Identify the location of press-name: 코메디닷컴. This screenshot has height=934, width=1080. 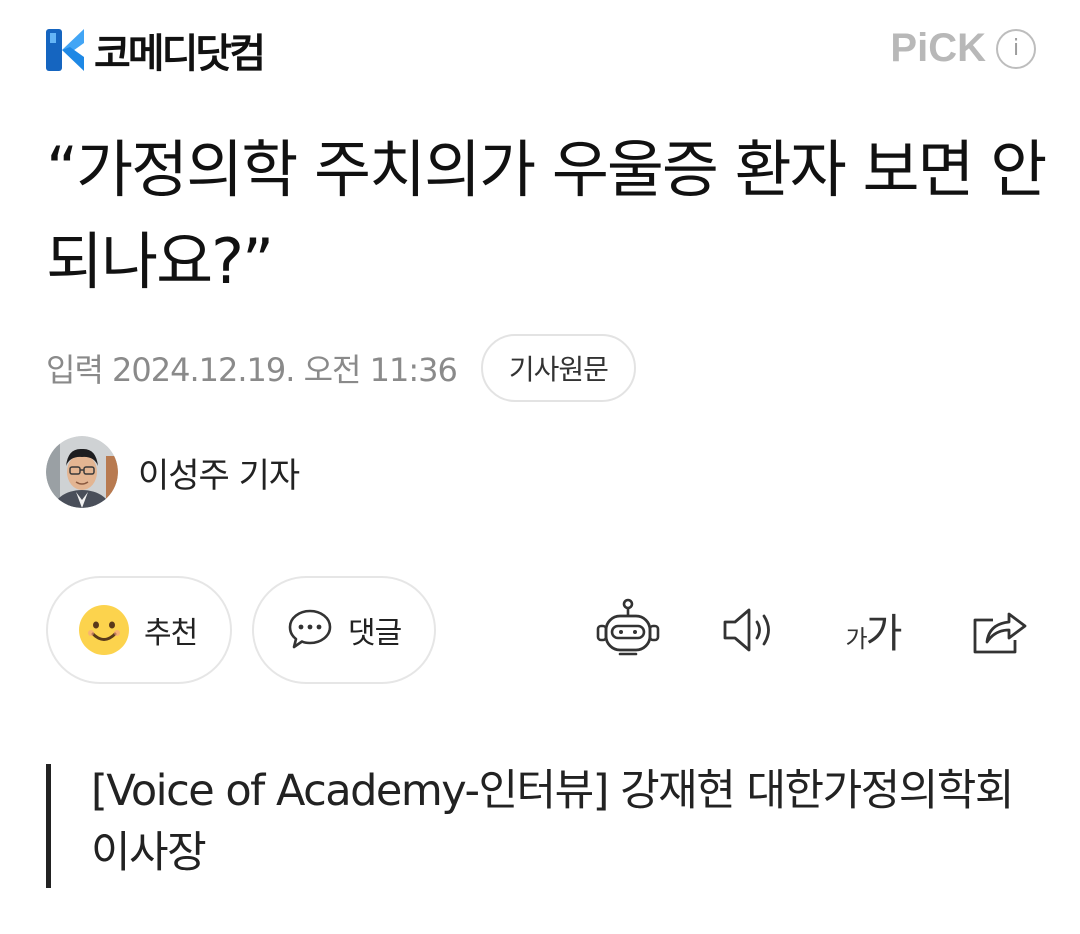
(180, 54).